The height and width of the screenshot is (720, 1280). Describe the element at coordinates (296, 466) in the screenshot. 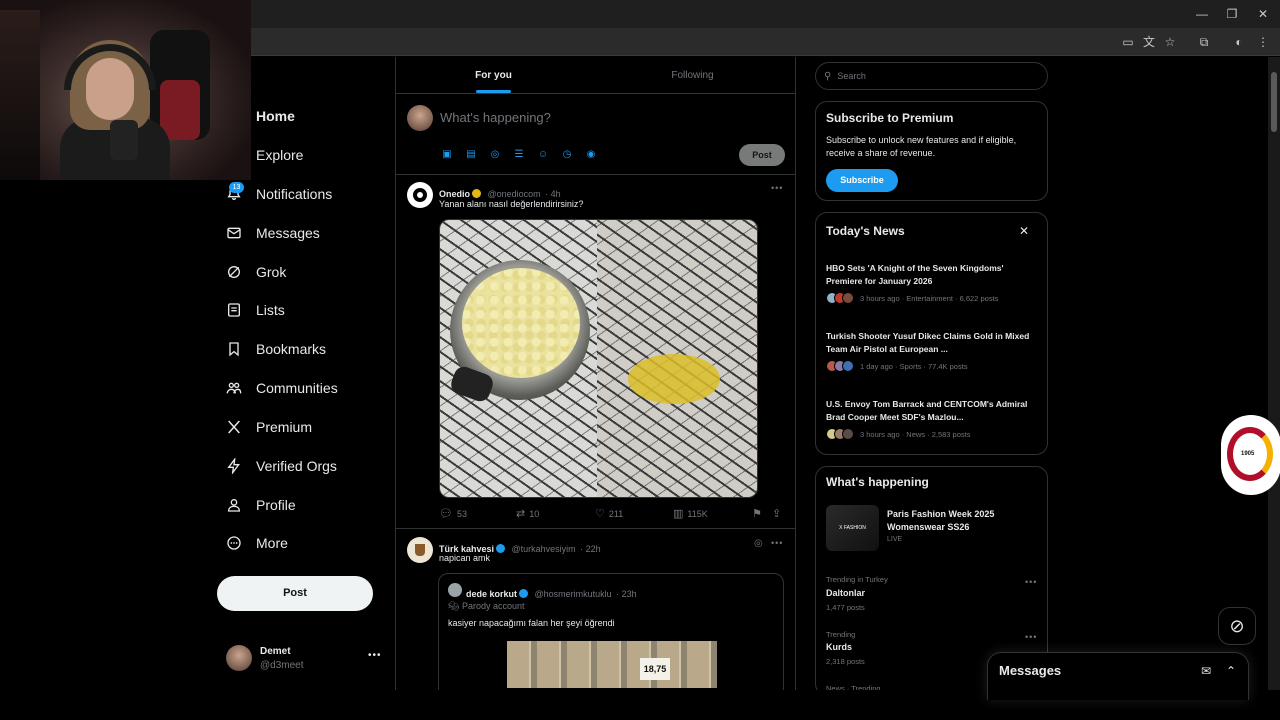

I see `nav-verified-orgs-label: Verified Orgs` at that location.